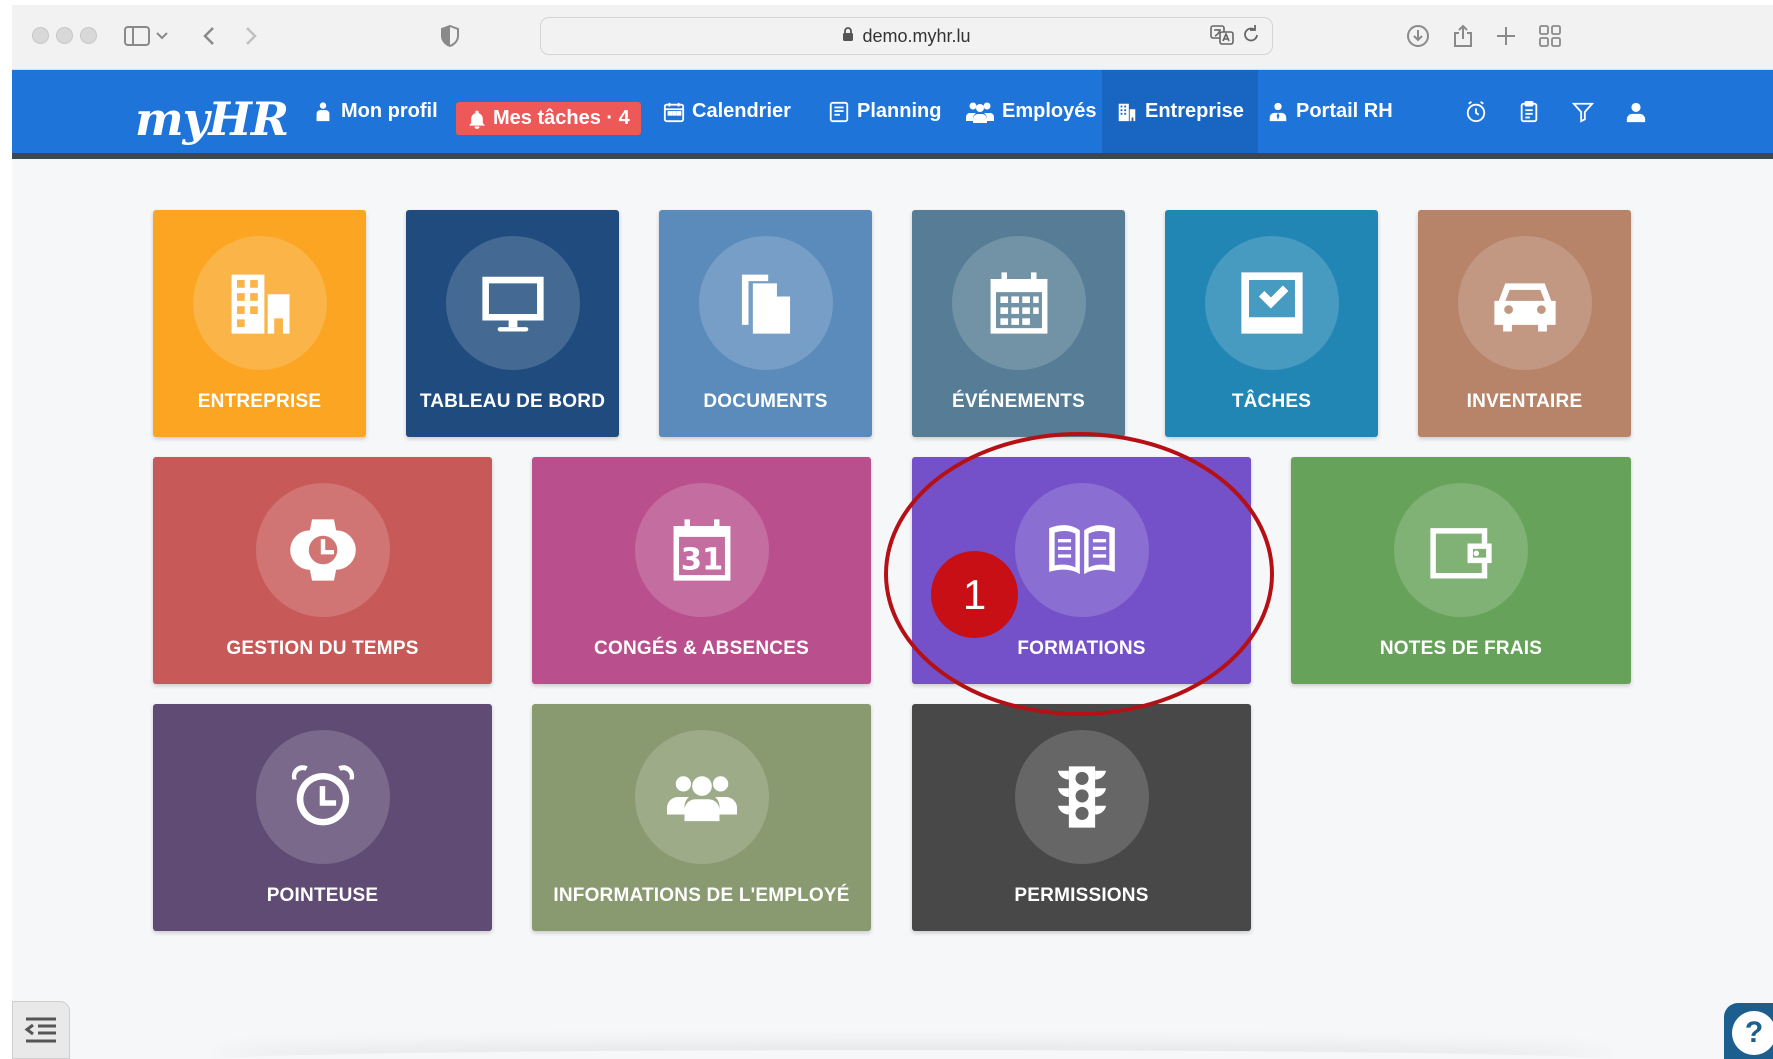  Describe the element at coordinates (1461, 553) in the screenshot. I see `wallet-icon` at that location.